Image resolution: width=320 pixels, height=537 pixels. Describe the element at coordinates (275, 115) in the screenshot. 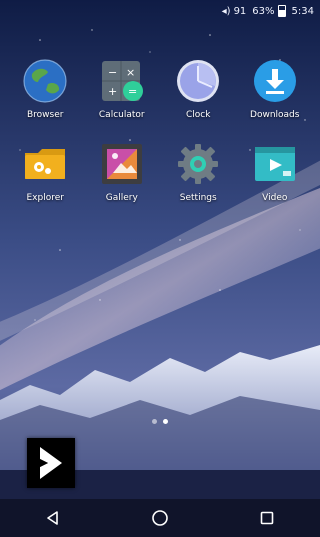

I see `app-label: Downloads` at that location.